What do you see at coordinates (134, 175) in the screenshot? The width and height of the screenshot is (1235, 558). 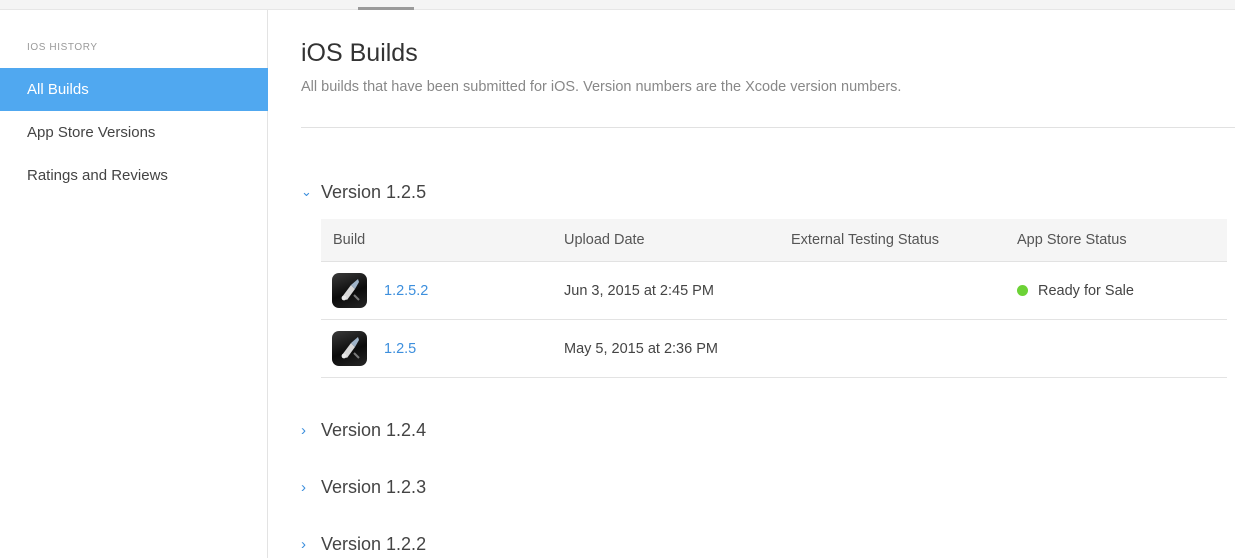 I see `sidebar-item-ratings-and-reviews: Ratings and Reviews` at bounding box center [134, 175].